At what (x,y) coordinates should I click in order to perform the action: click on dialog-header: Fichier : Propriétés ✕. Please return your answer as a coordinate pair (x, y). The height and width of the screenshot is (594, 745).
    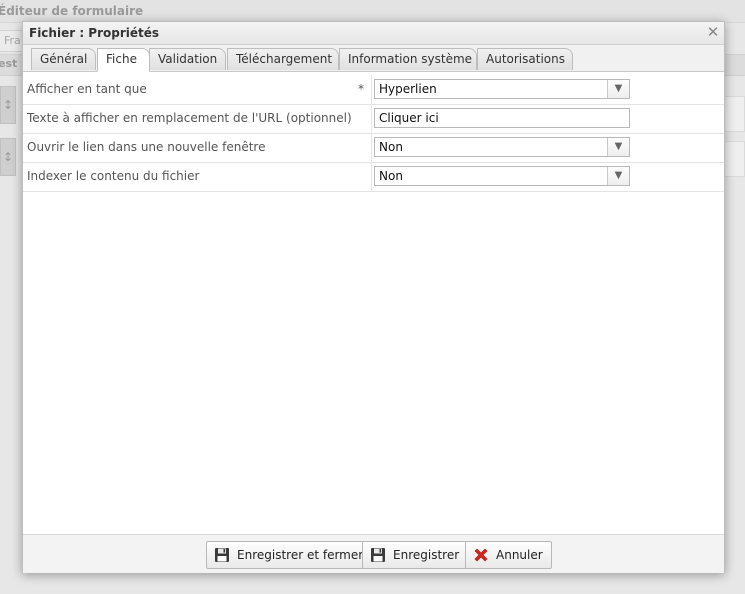
    Looking at the image, I should click on (373, 33).